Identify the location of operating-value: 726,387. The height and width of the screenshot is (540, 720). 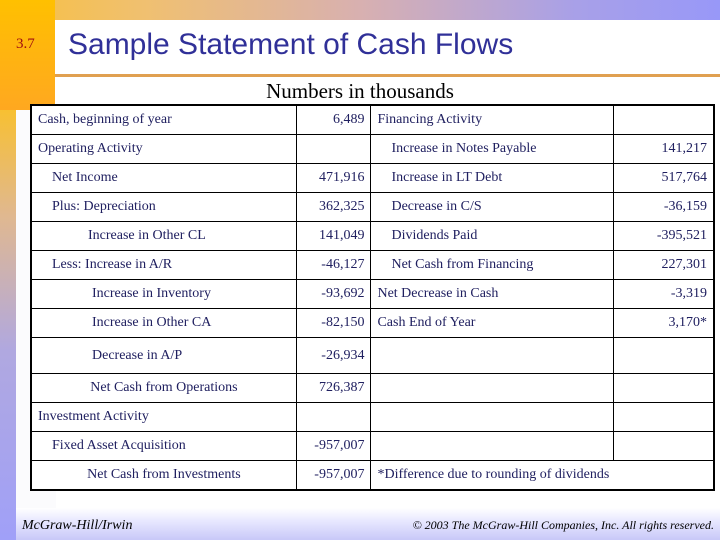
(333, 388).